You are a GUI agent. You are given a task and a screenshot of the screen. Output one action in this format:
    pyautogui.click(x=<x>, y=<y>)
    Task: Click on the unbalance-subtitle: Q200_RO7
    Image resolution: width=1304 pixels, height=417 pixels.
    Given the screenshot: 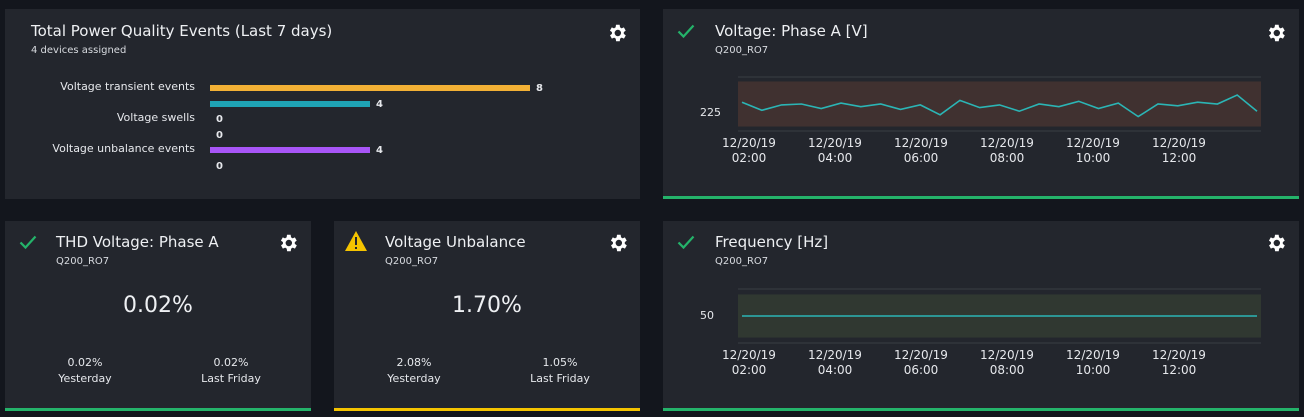 What is the action you would take?
    pyautogui.click(x=412, y=261)
    